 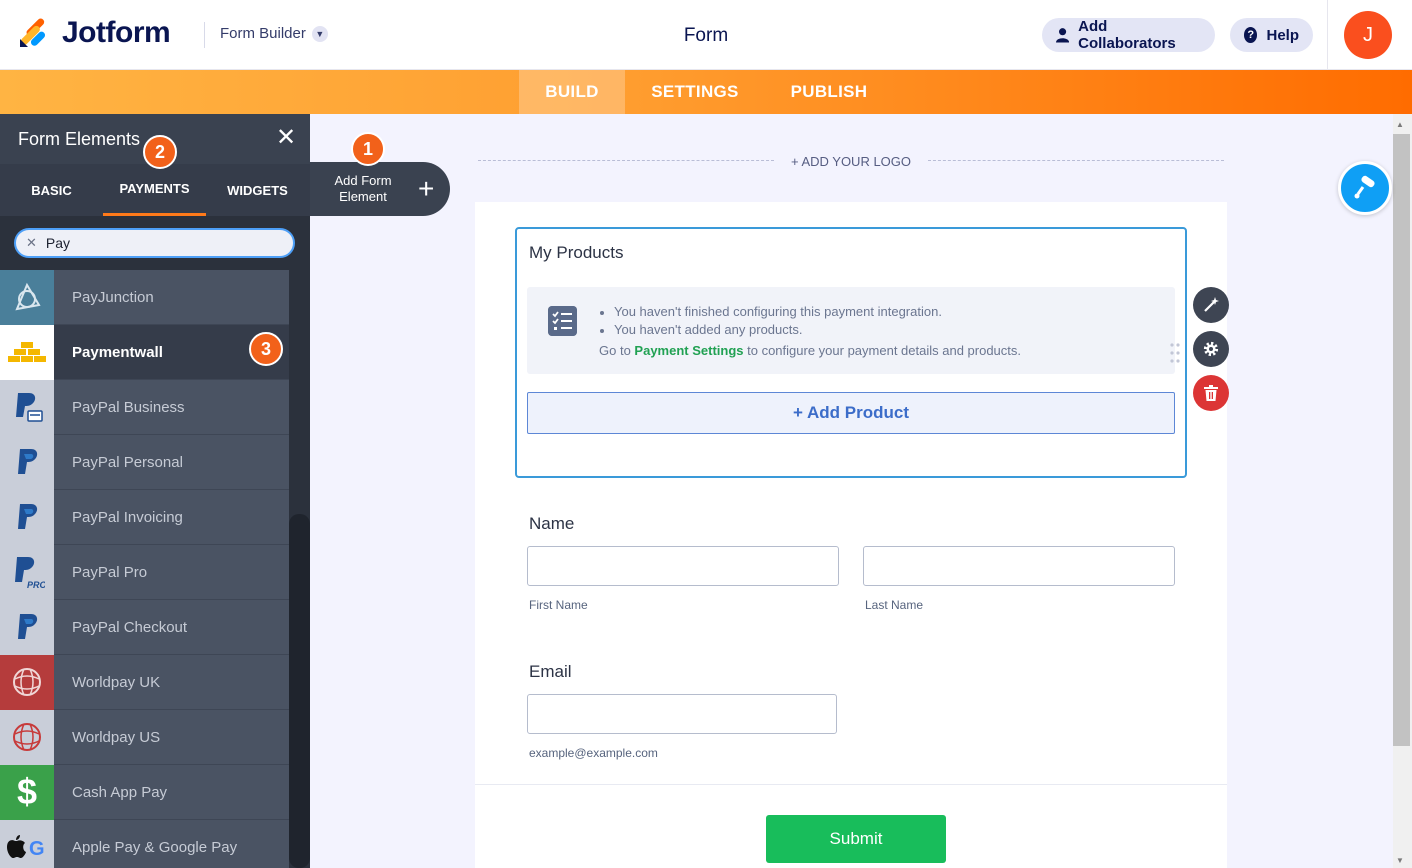 I want to click on delete-button, so click(x=1211, y=393).